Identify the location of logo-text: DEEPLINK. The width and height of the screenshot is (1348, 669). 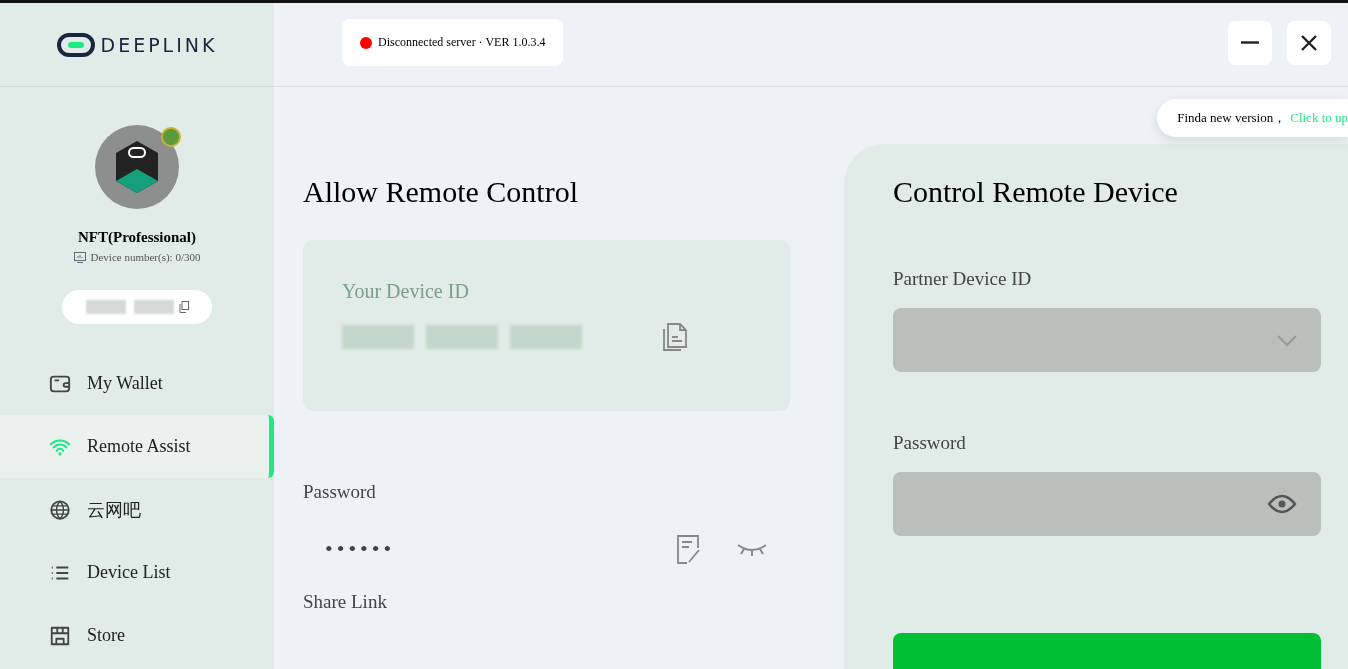
(159, 44).